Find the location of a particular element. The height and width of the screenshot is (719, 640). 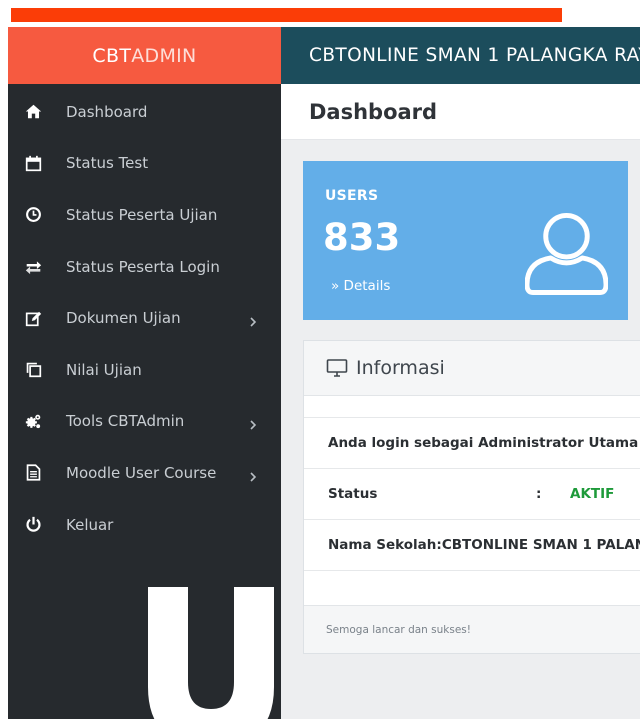

sidebar-item-label: Dokumen Ujian is located at coordinates (123, 318).